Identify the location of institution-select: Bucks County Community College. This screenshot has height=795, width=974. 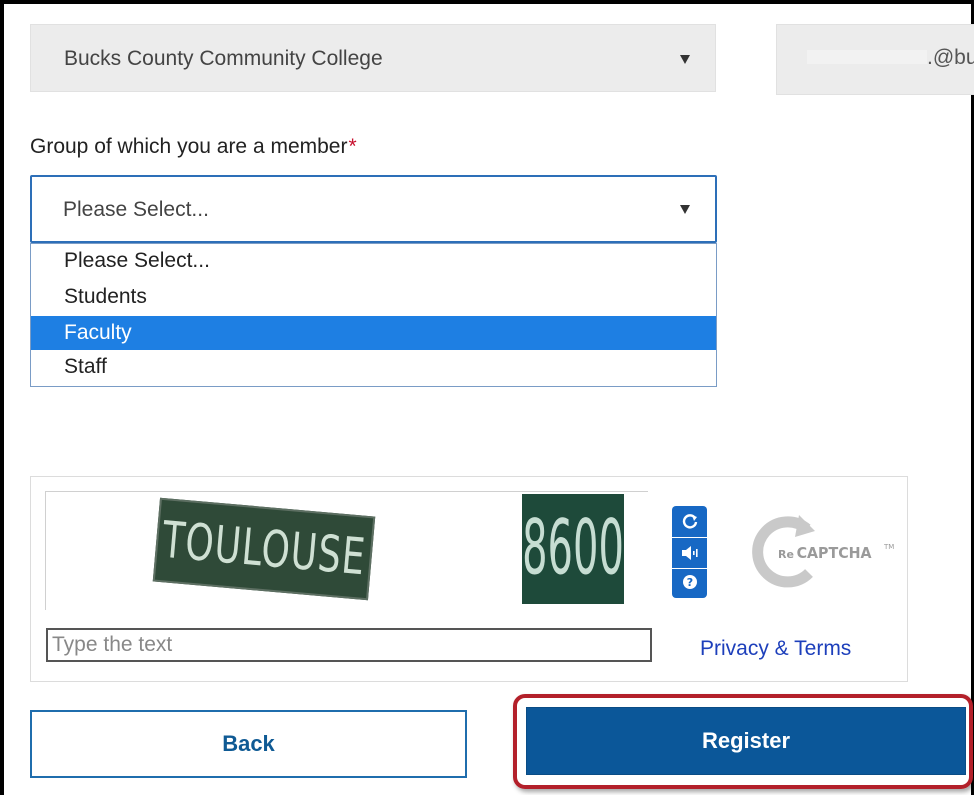
(373, 58).